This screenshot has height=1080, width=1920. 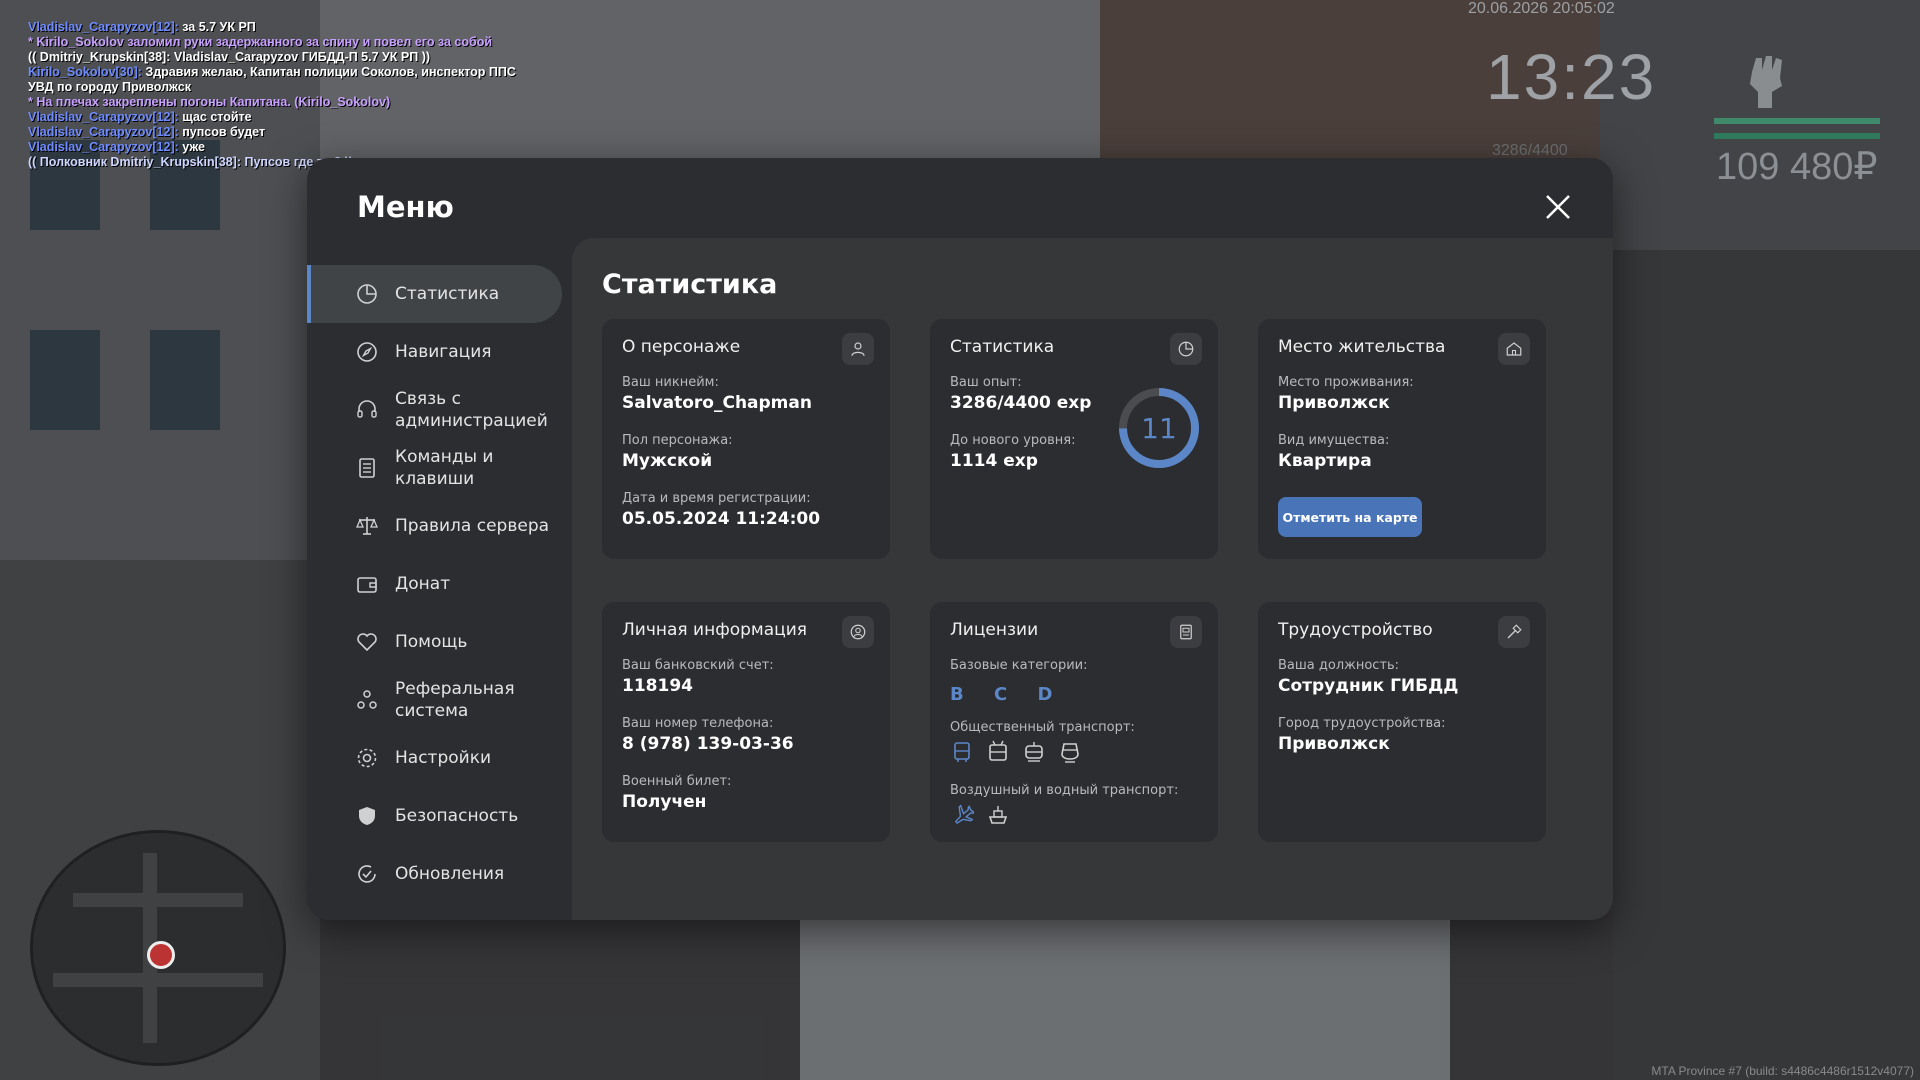 I want to click on level-progress-ring: 11, so click(x=1159, y=428).